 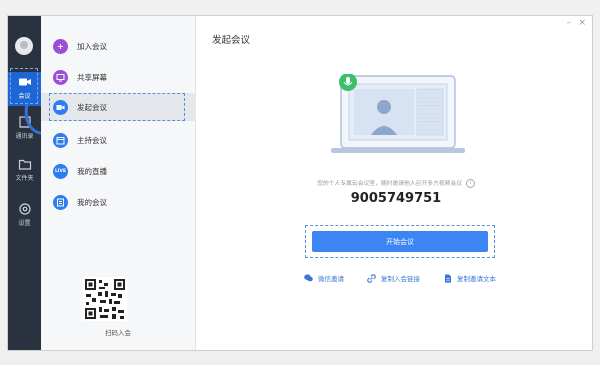 I want to click on plus-icon: +, so click(x=60, y=46).